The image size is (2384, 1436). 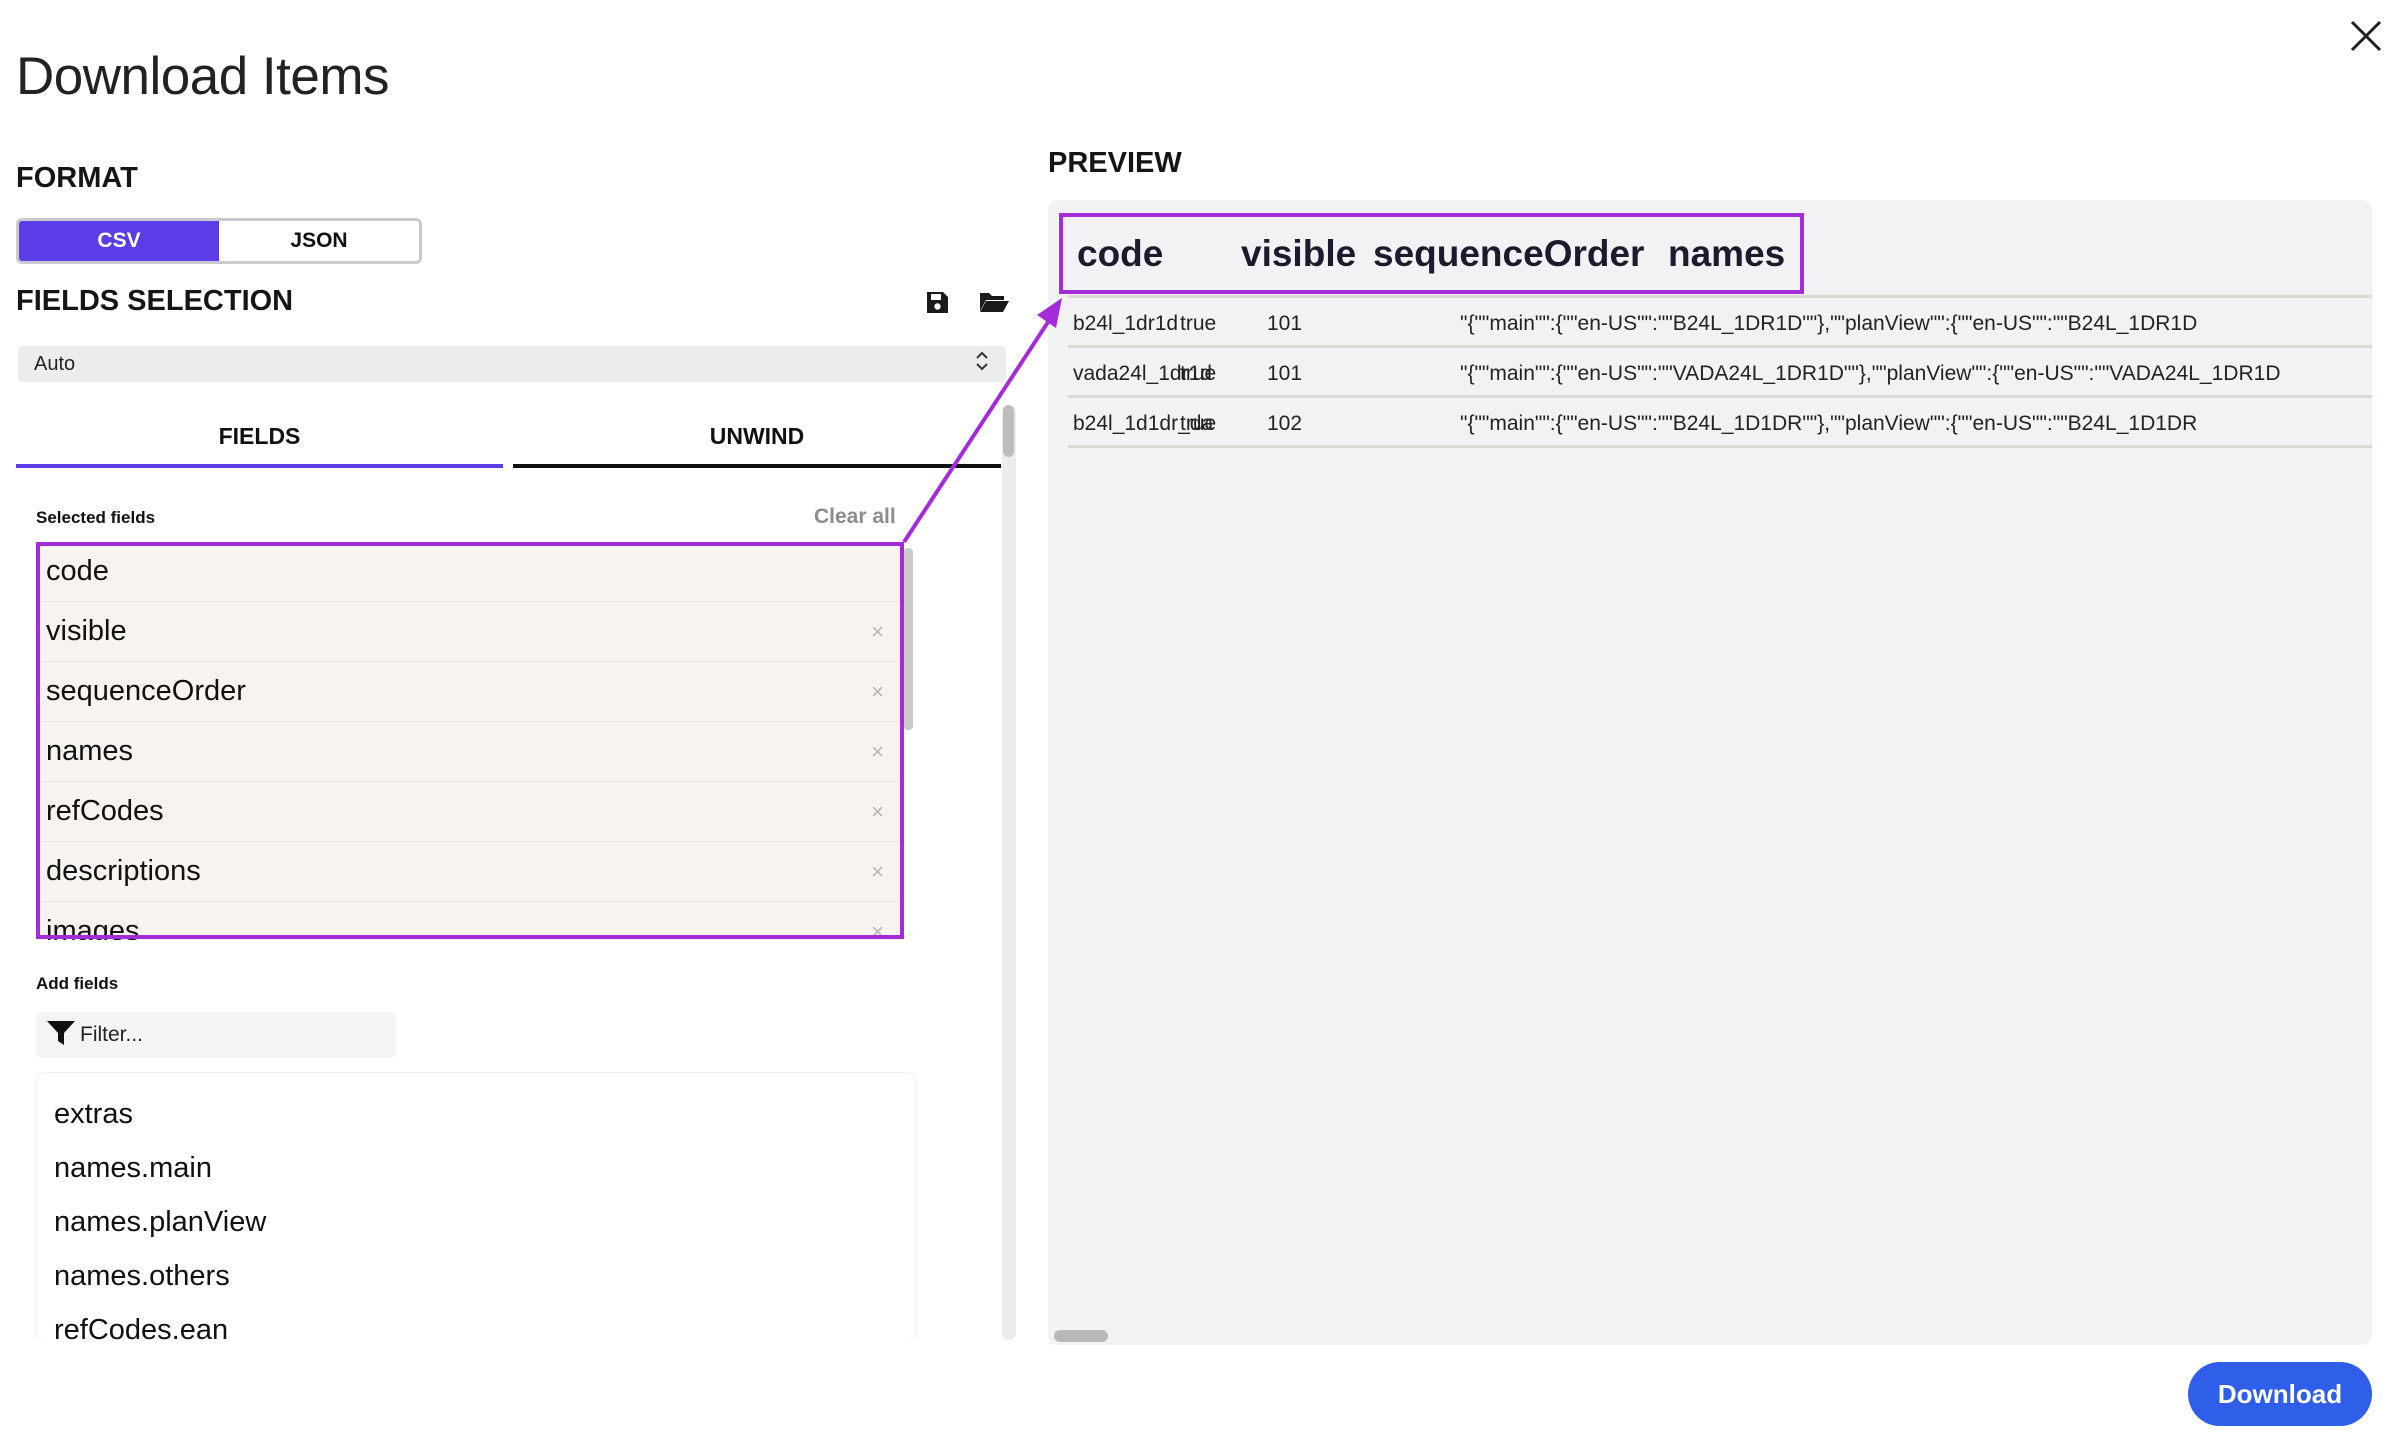 What do you see at coordinates (203, 76) in the screenshot?
I see `dialog-title: Download Items` at bounding box center [203, 76].